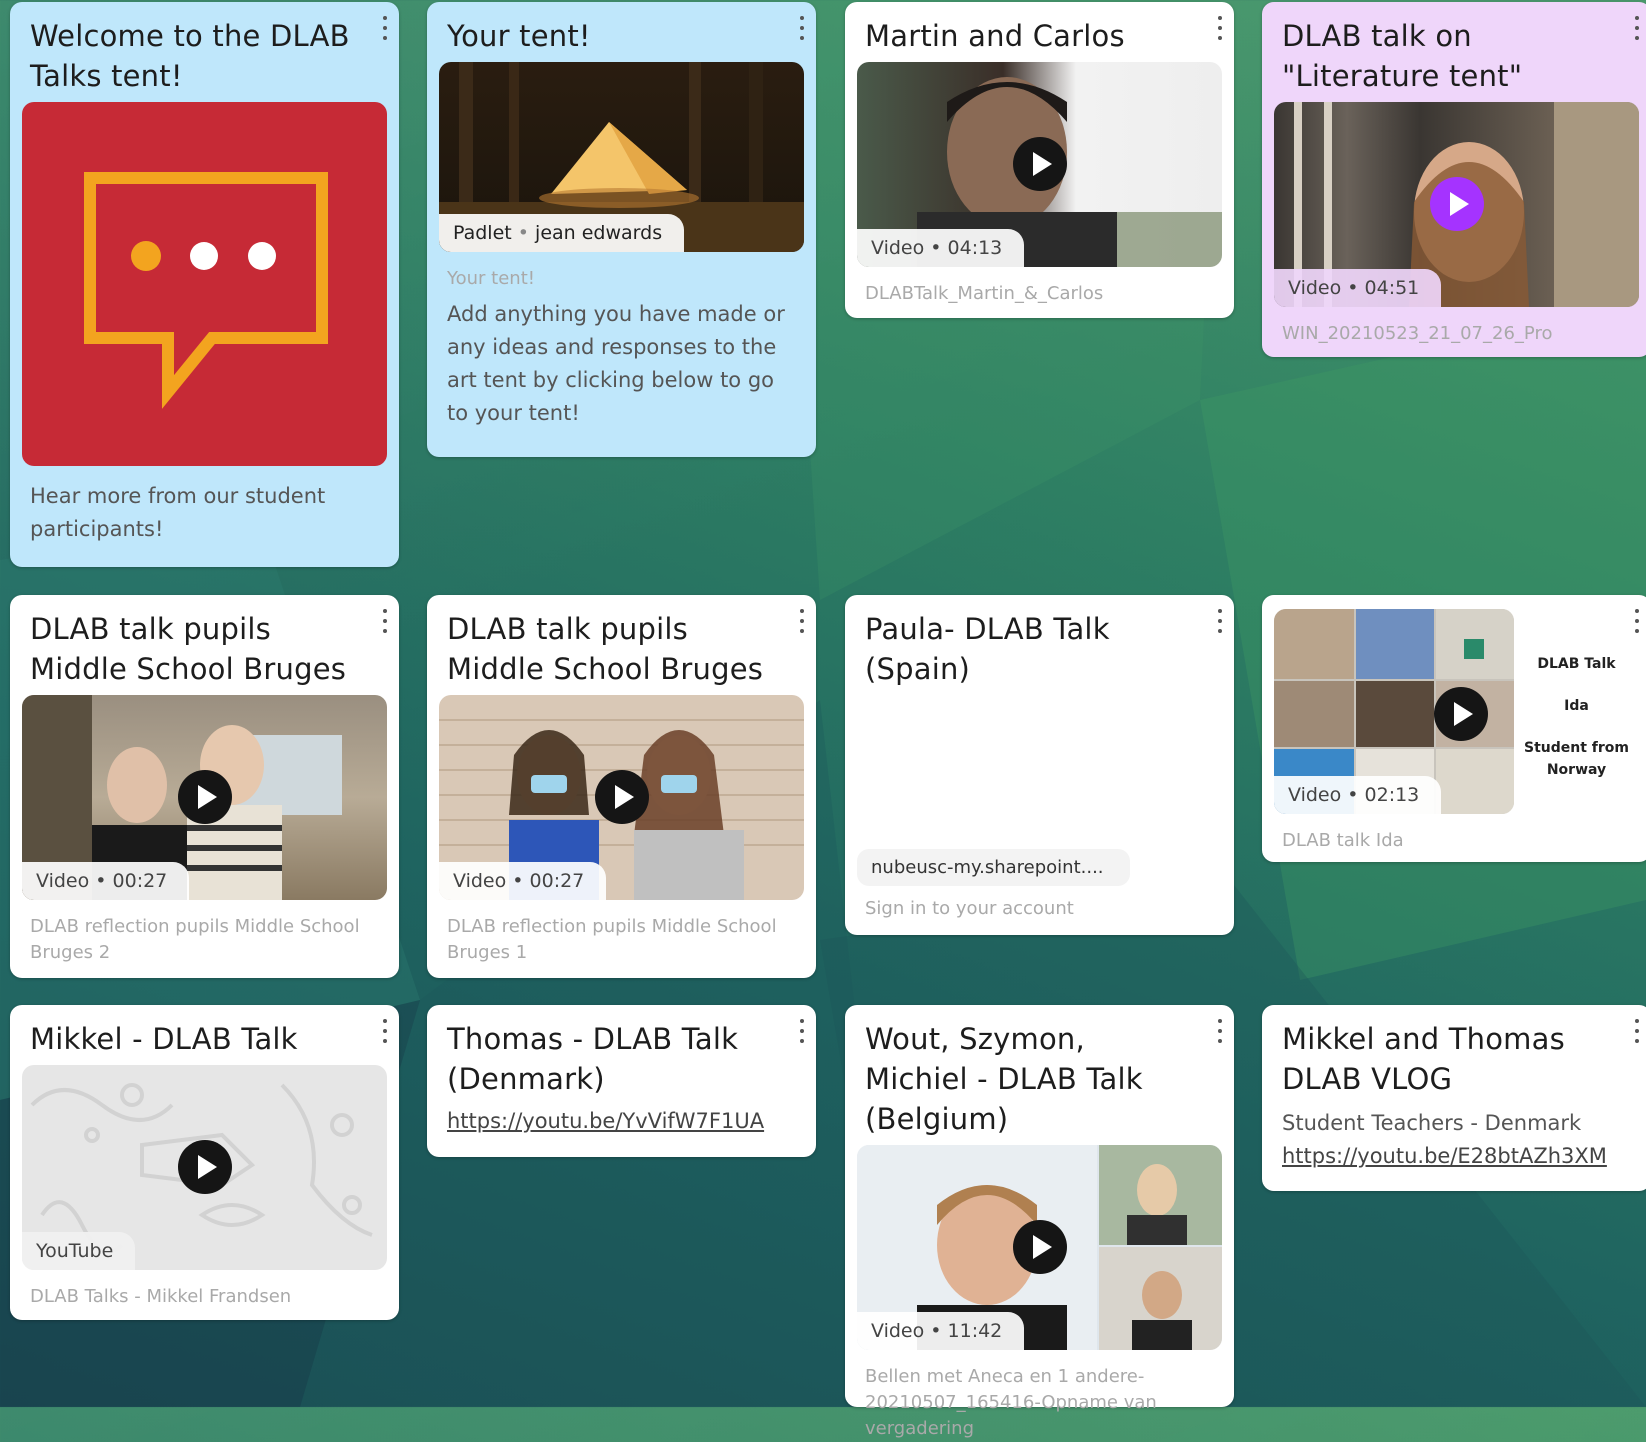 The image size is (1646, 1442). What do you see at coordinates (206, 290) in the screenshot?
I see `chat-bubble-icon` at bounding box center [206, 290].